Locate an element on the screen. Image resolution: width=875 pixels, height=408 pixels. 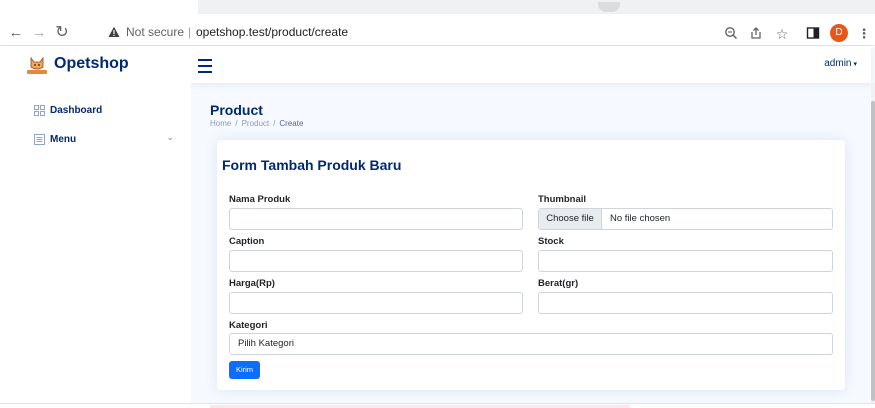
url-text: opetshop.test/product/create is located at coordinates (272, 32).